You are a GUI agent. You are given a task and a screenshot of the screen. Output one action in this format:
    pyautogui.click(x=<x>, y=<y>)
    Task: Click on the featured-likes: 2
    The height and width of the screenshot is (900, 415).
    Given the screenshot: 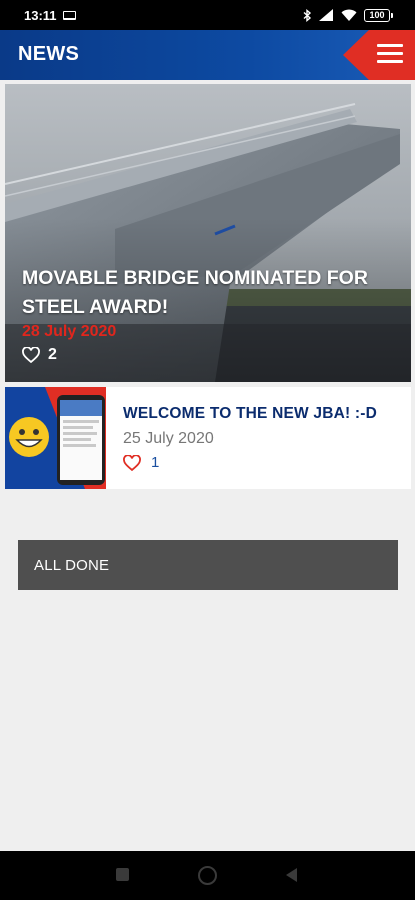 What is the action you would take?
    pyautogui.click(x=39, y=355)
    